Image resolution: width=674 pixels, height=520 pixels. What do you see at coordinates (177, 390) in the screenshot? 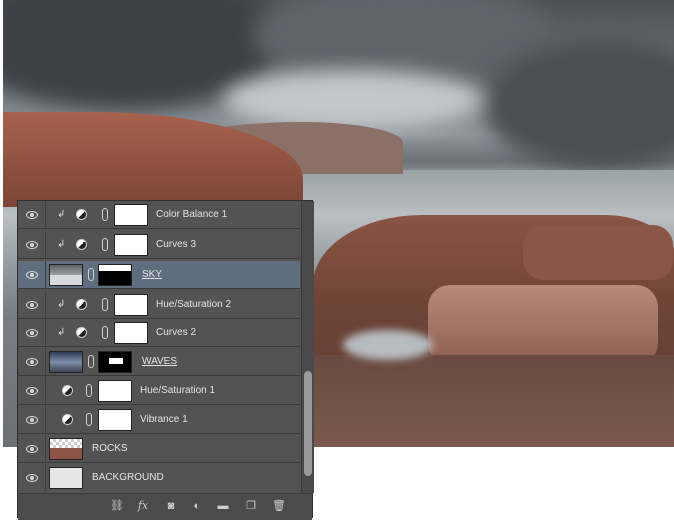
I see `layer-name: Hue/Saturation 1` at bounding box center [177, 390].